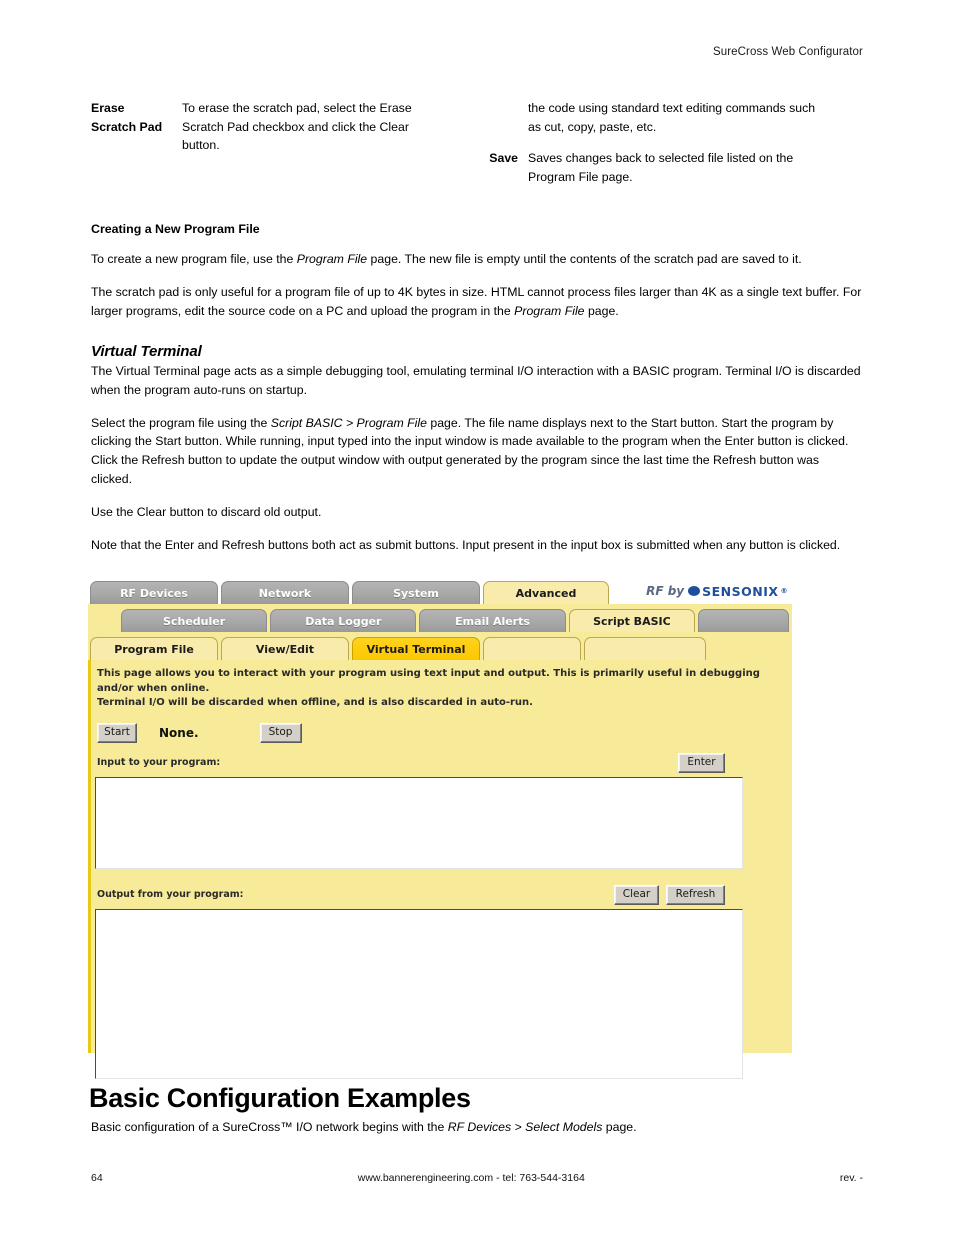  Describe the element at coordinates (280, 1098) in the screenshot. I see `section-heading-basic-configuration-examples: Basic Configuration Examples` at that location.